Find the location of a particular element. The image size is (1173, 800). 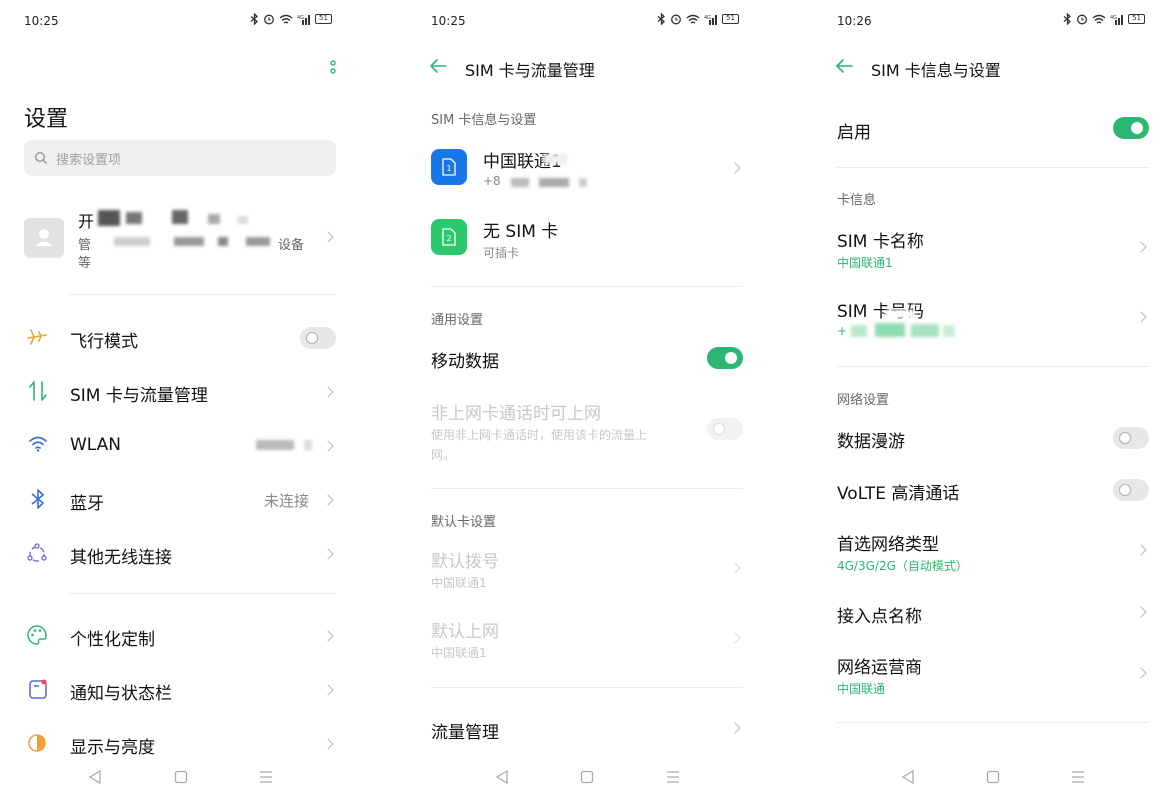

non-data-call-desc: 使用非上网卡通话时，使用该卡的流量上 is located at coordinates (539, 435).